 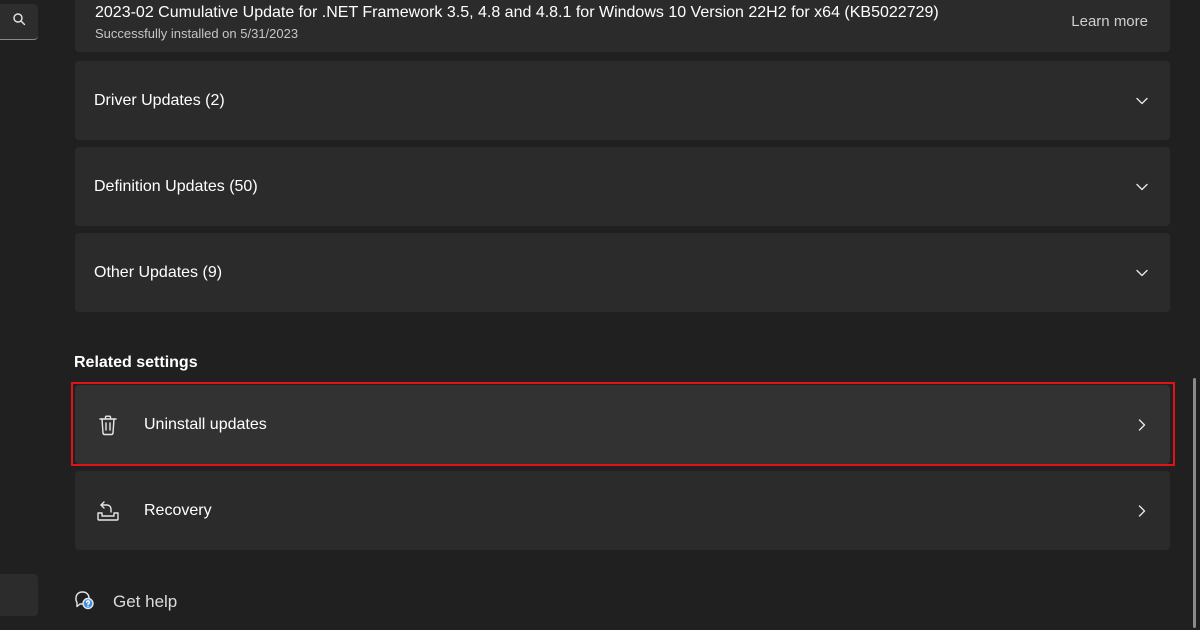 What do you see at coordinates (622, 424) in the screenshot?
I see `uninstall-updates-link: Uninstall updates` at bounding box center [622, 424].